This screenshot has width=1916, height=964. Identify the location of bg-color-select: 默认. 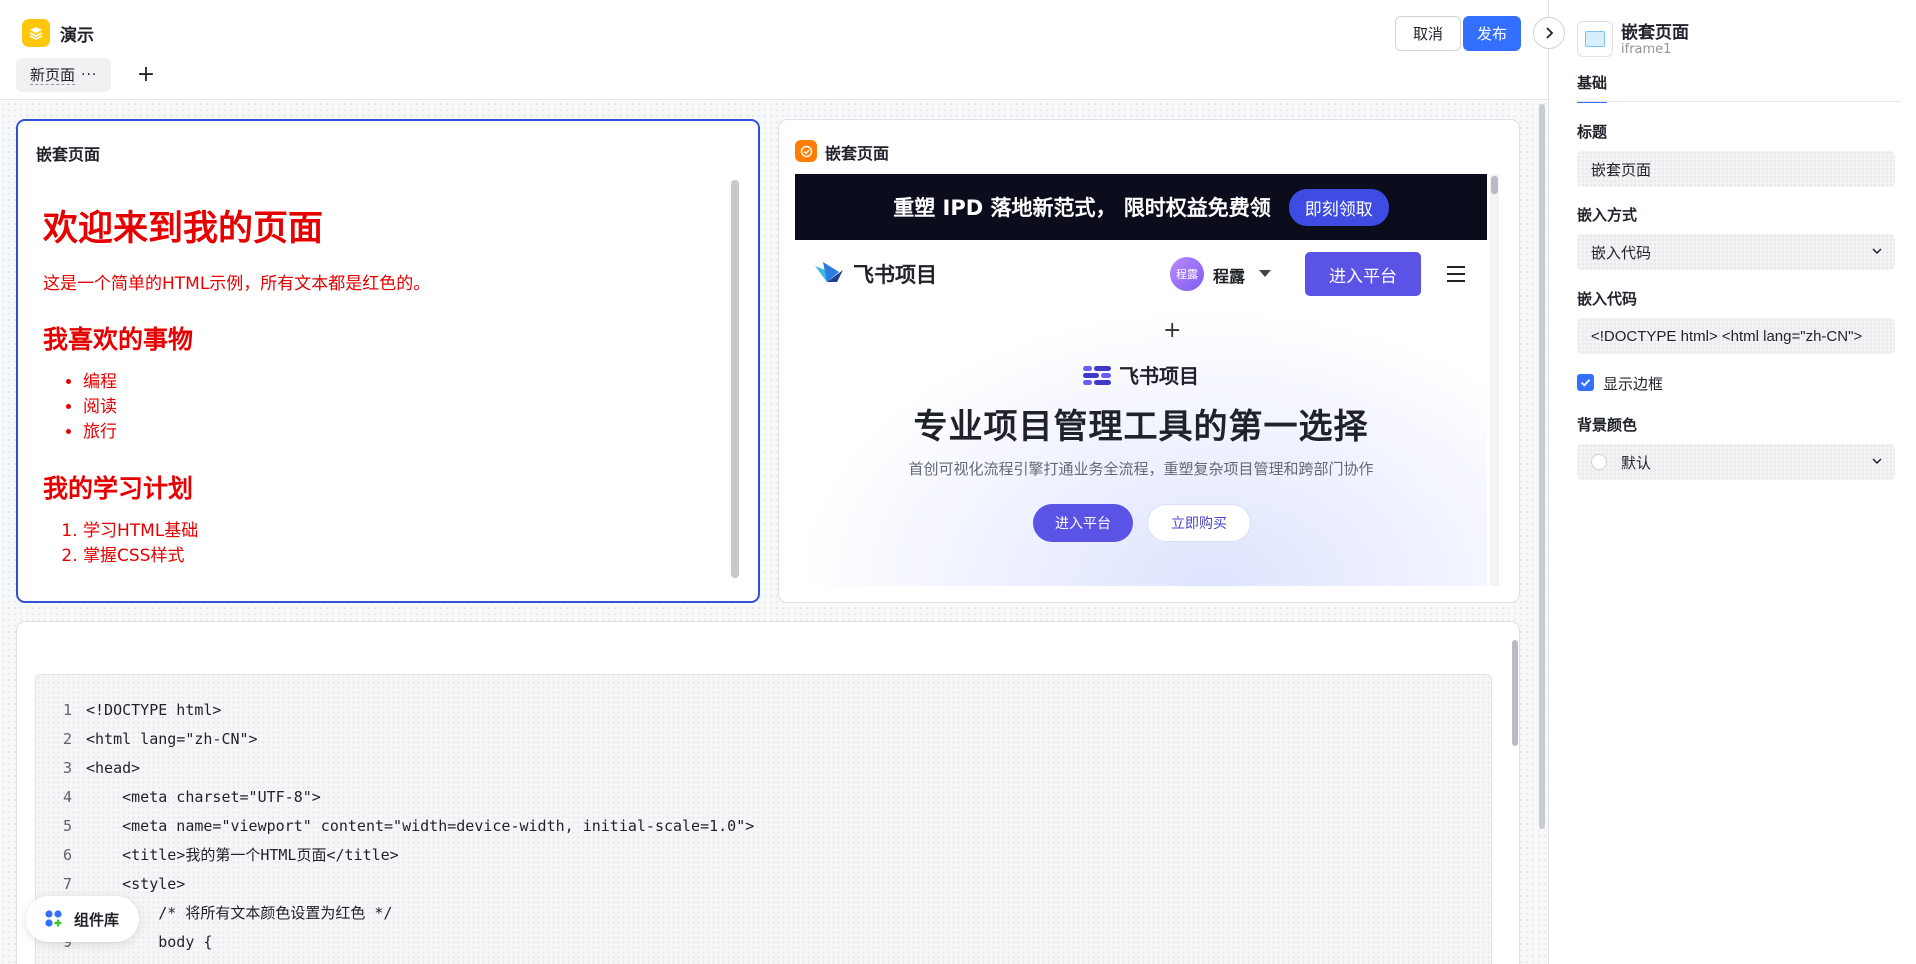
(1736, 462).